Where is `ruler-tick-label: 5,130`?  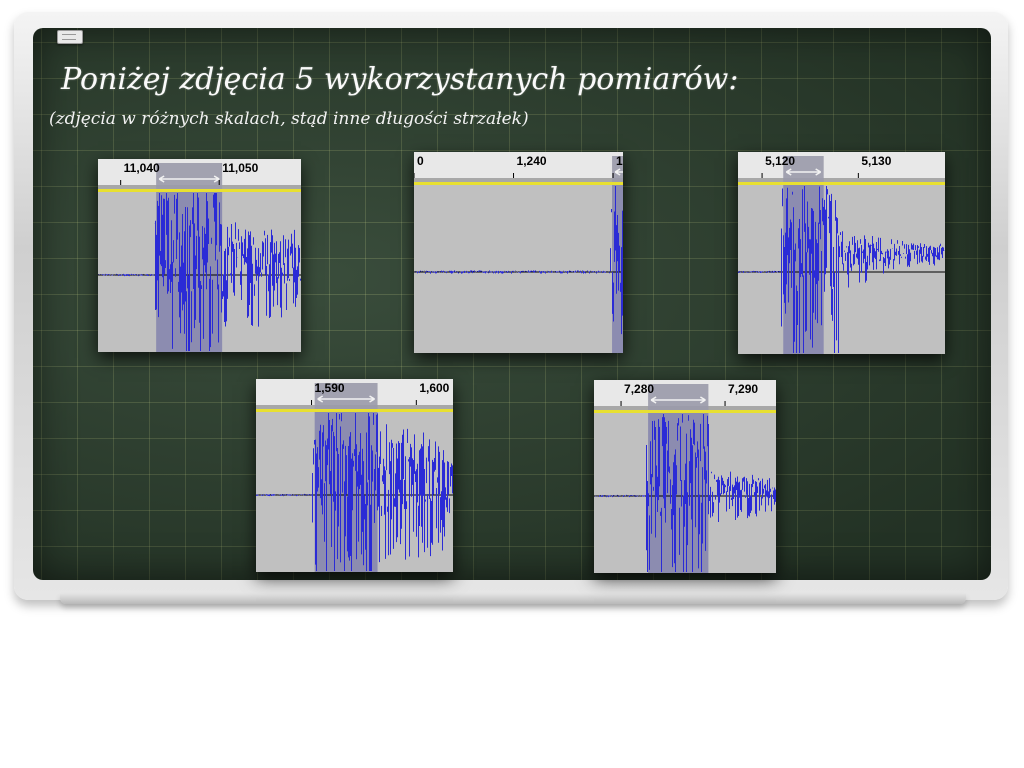 ruler-tick-label: 5,130 is located at coordinates (876, 161).